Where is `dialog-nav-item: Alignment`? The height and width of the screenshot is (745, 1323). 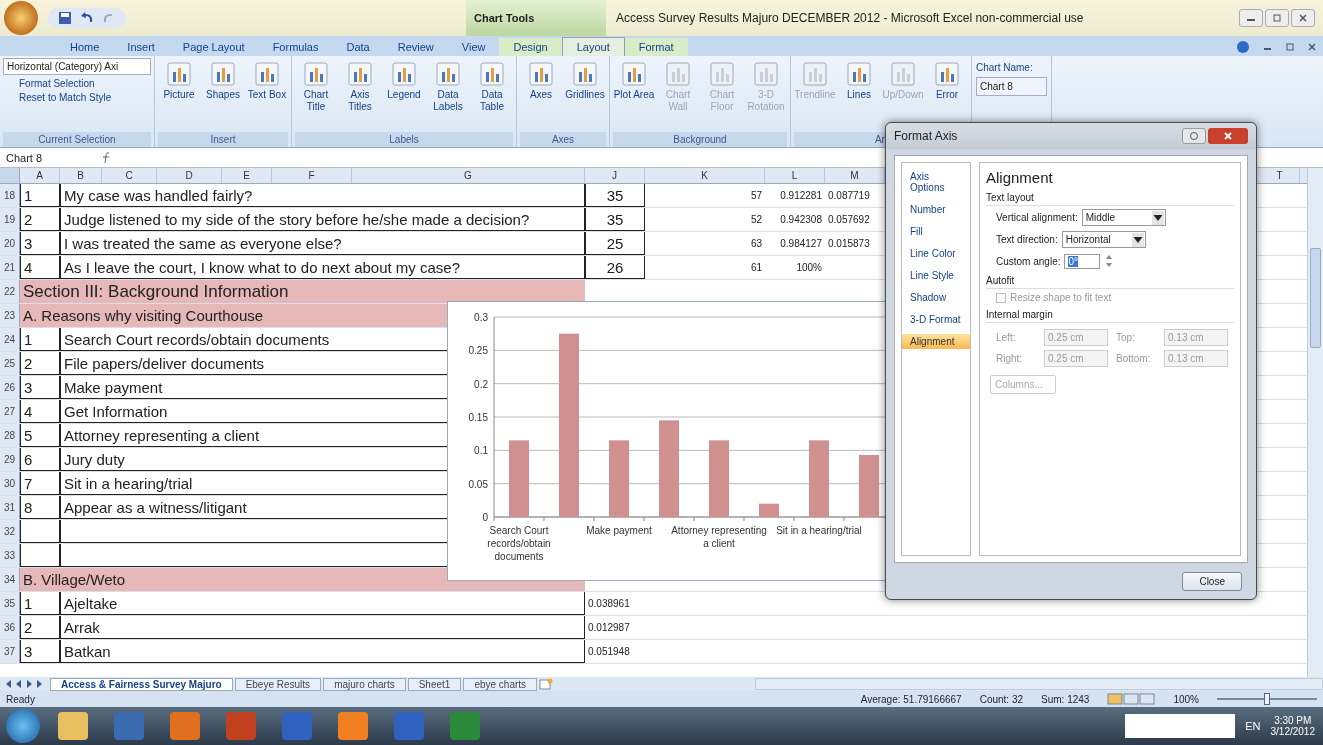
dialog-nav-item: Alignment is located at coordinates (936, 341).